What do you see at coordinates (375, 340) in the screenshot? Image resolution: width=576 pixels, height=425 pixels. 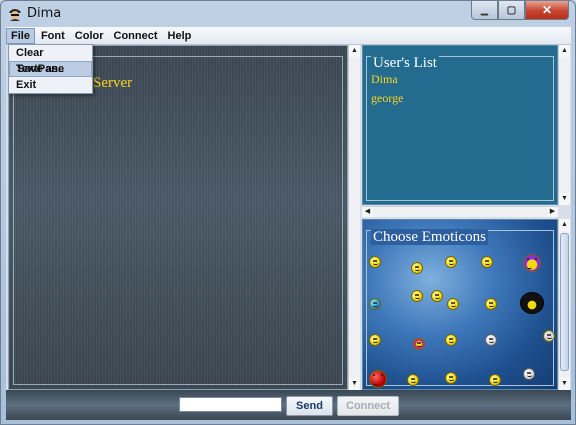 I see `emoticon-party` at bounding box center [375, 340].